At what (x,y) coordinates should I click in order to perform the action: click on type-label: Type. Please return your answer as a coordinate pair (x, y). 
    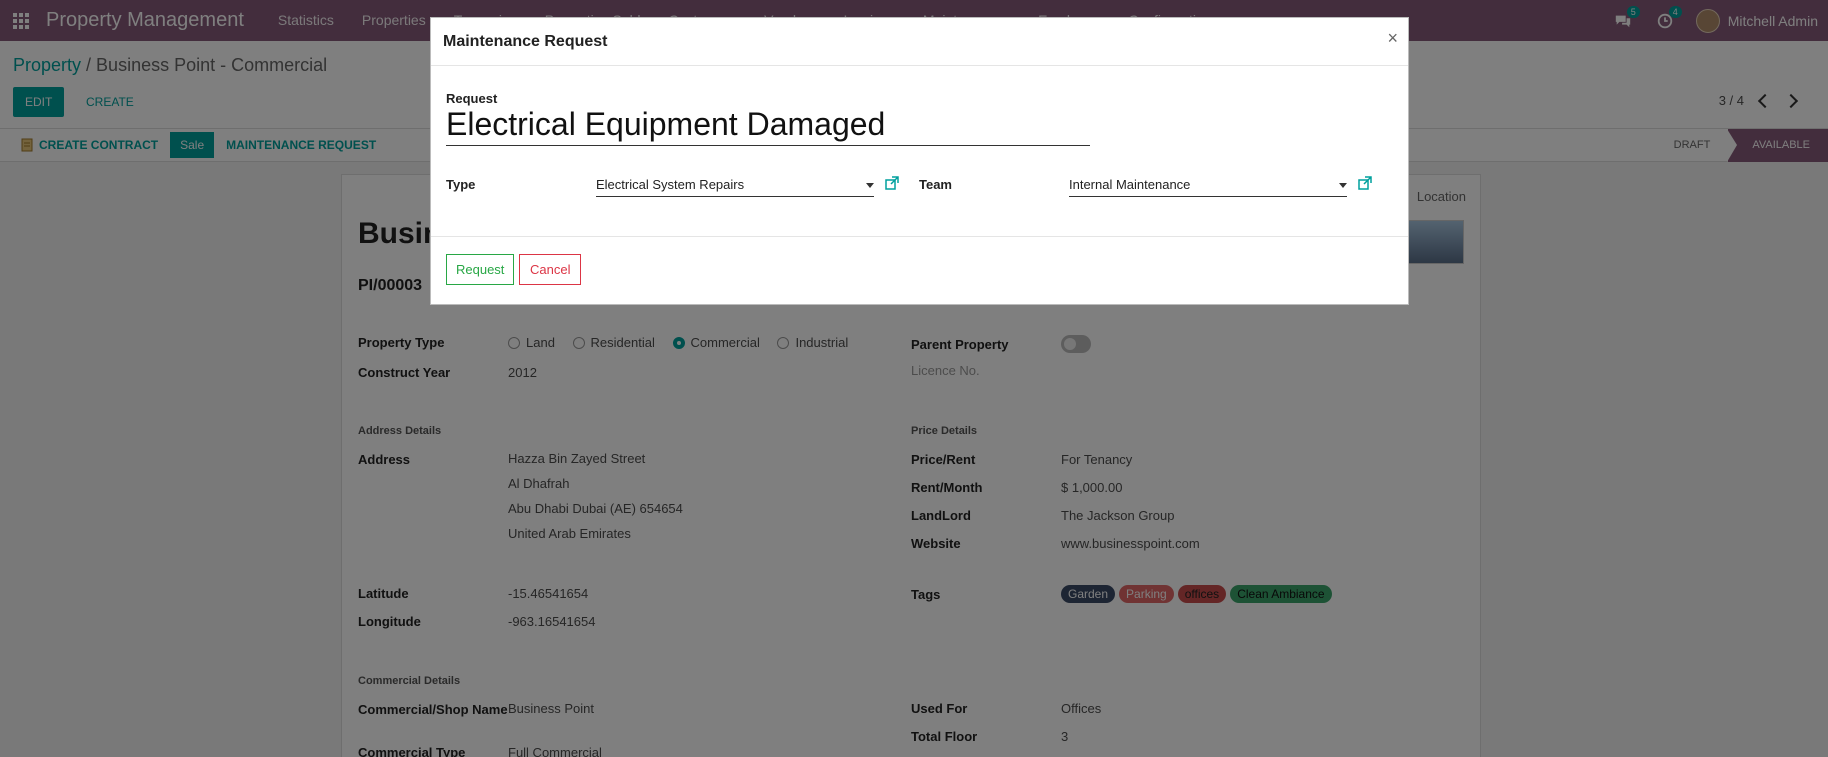
    Looking at the image, I should click on (461, 184).